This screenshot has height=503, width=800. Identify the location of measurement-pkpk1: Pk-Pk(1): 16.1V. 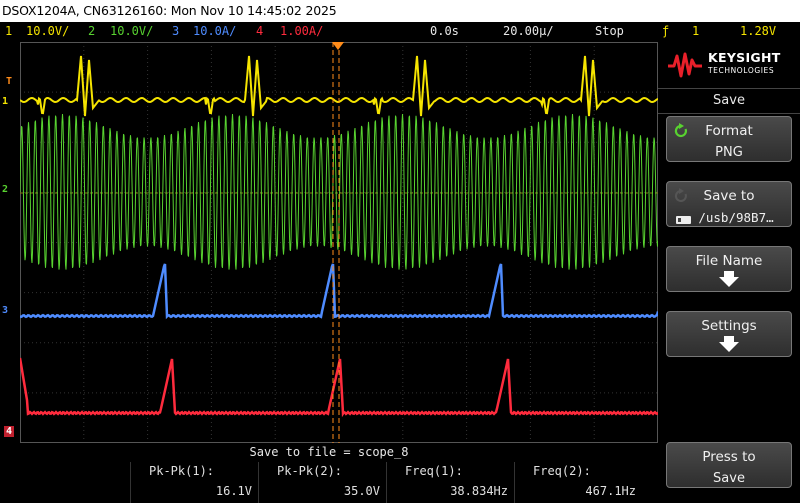
(194, 482).